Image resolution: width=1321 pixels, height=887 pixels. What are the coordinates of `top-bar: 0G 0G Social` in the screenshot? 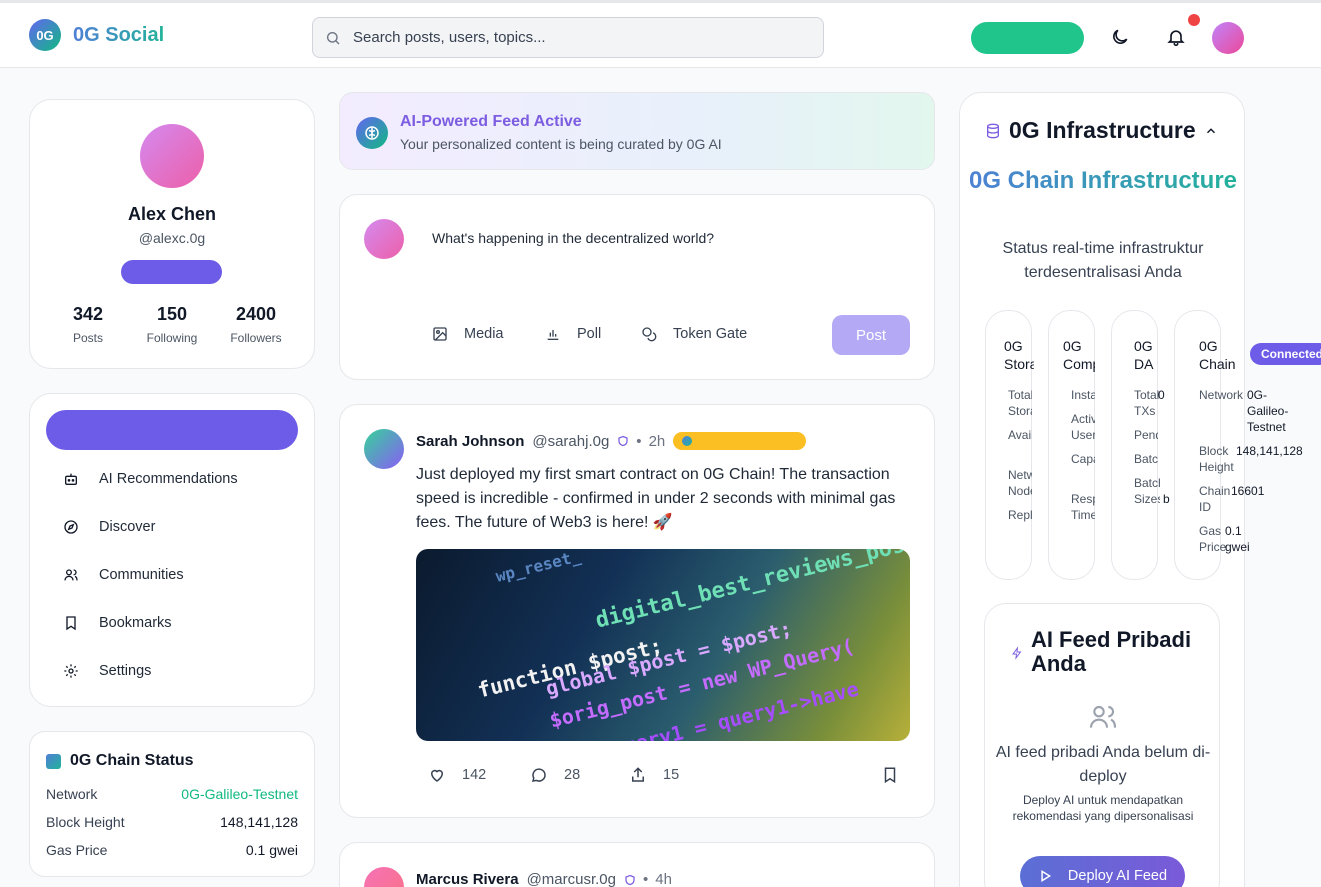 It's located at (660, 34).